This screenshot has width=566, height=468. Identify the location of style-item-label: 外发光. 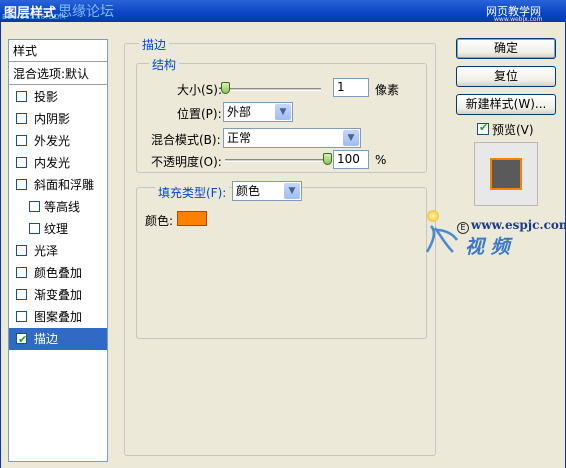
(52, 141).